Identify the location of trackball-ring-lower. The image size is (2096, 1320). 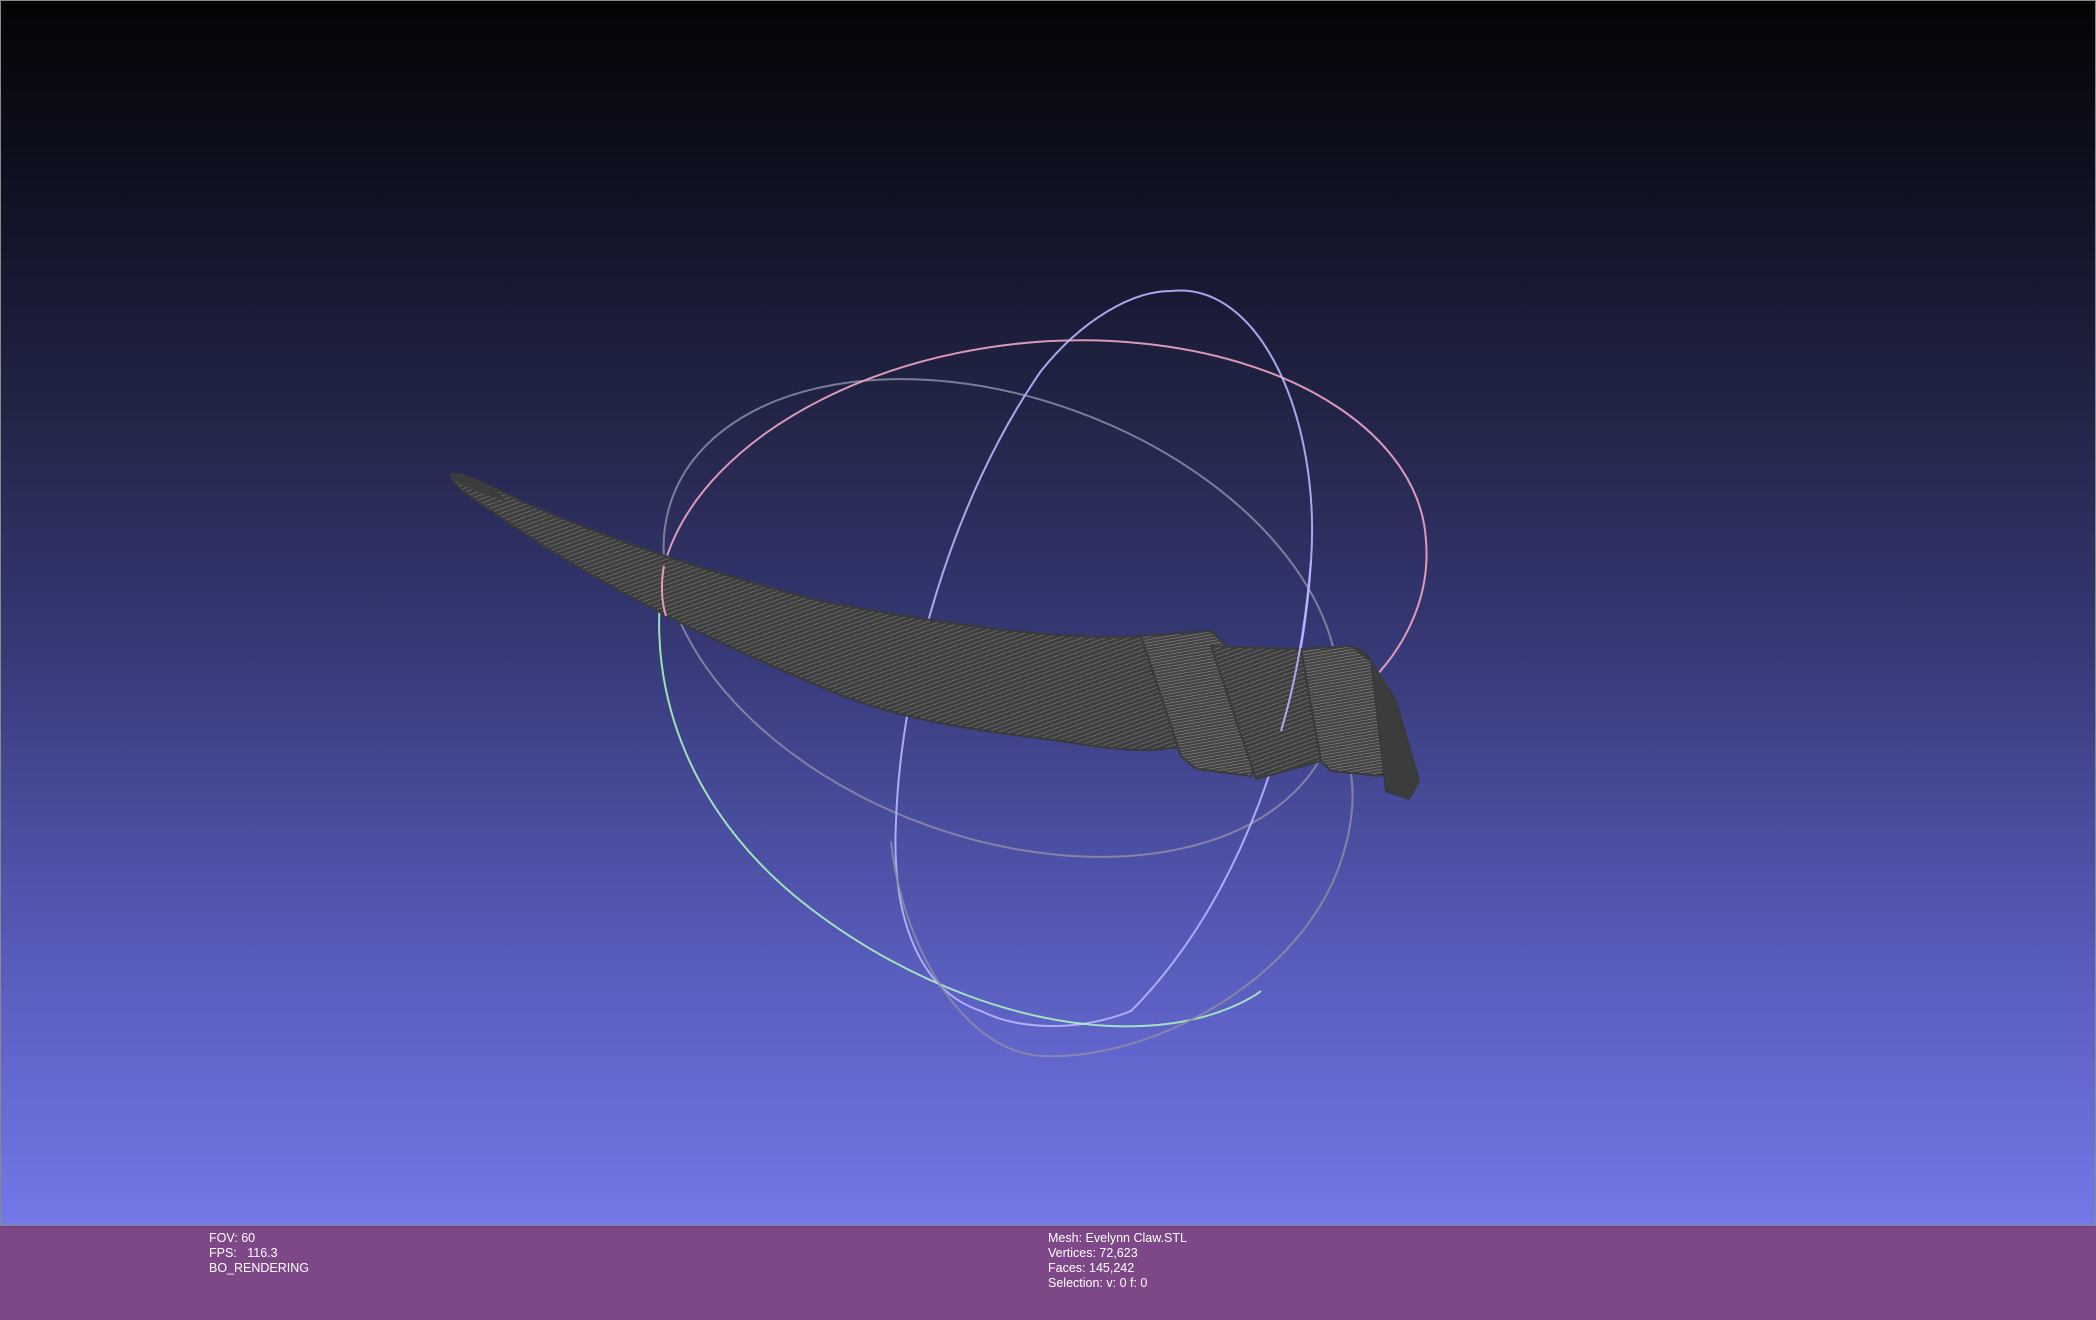
(1122, 899).